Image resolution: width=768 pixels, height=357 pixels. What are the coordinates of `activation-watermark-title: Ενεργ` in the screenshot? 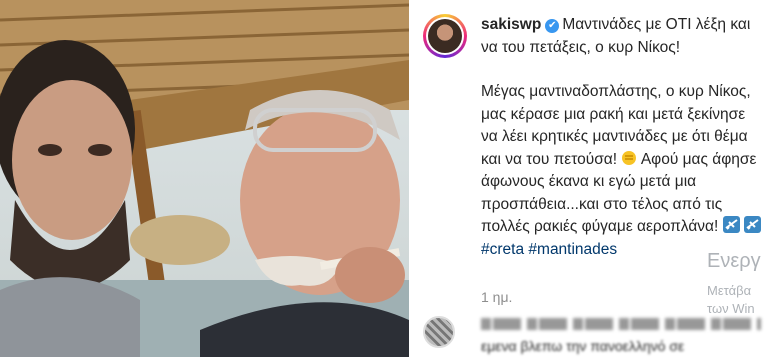 It's located at (734, 261).